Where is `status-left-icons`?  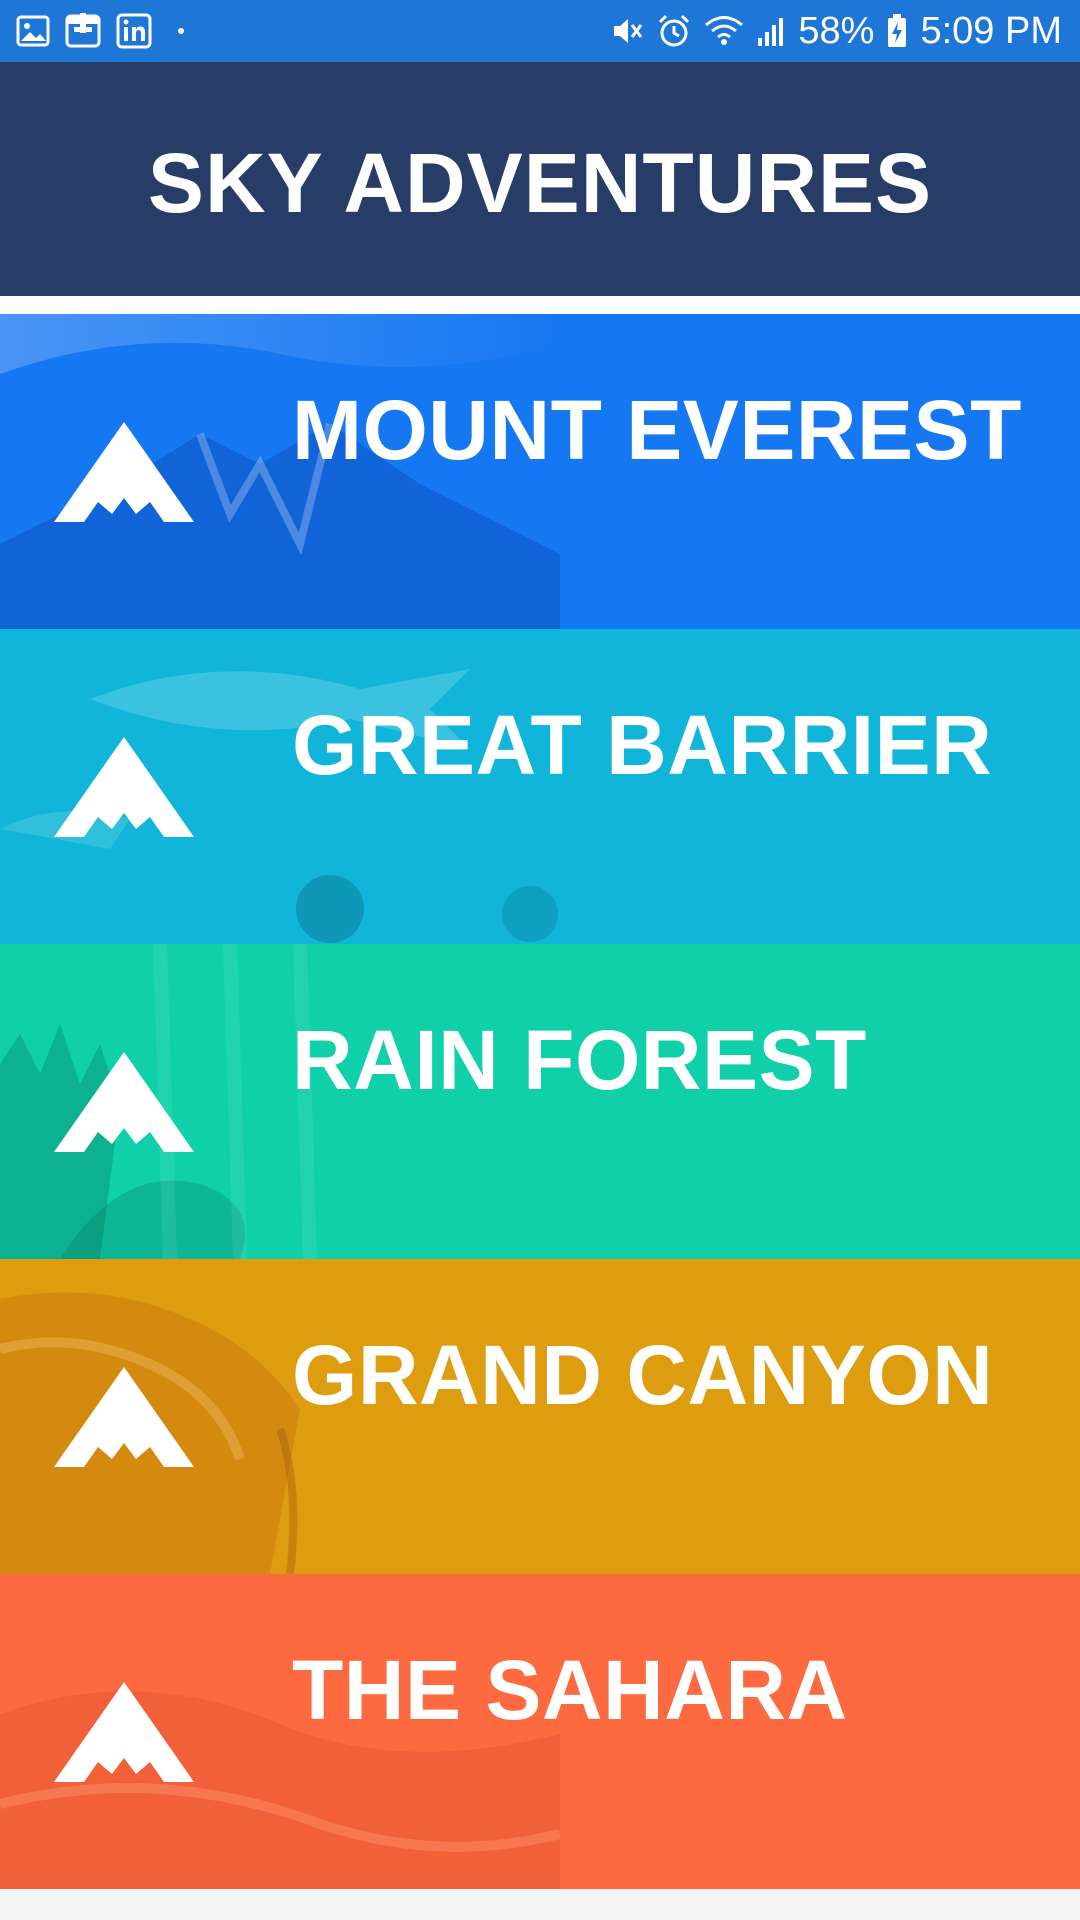
status-left-icons is located at coordinates (100, 31).